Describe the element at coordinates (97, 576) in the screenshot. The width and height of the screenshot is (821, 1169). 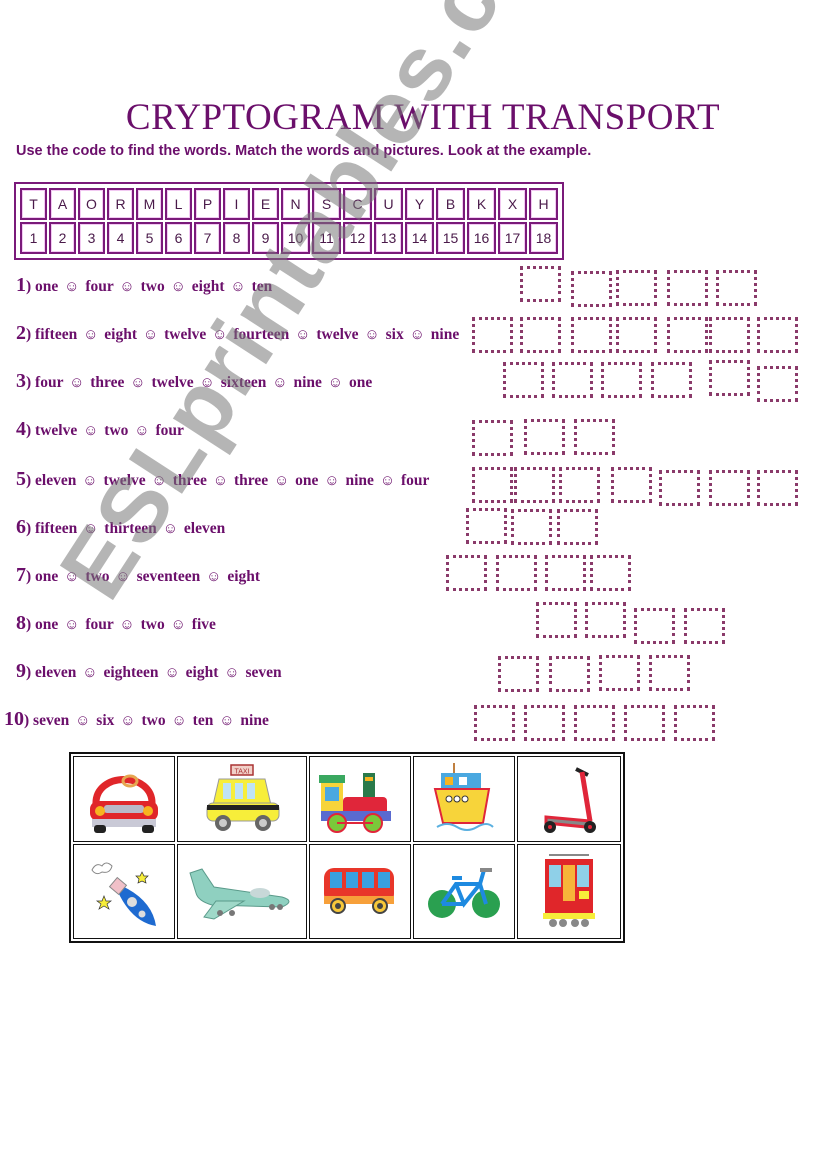
I see `clue-word: two` at that location.